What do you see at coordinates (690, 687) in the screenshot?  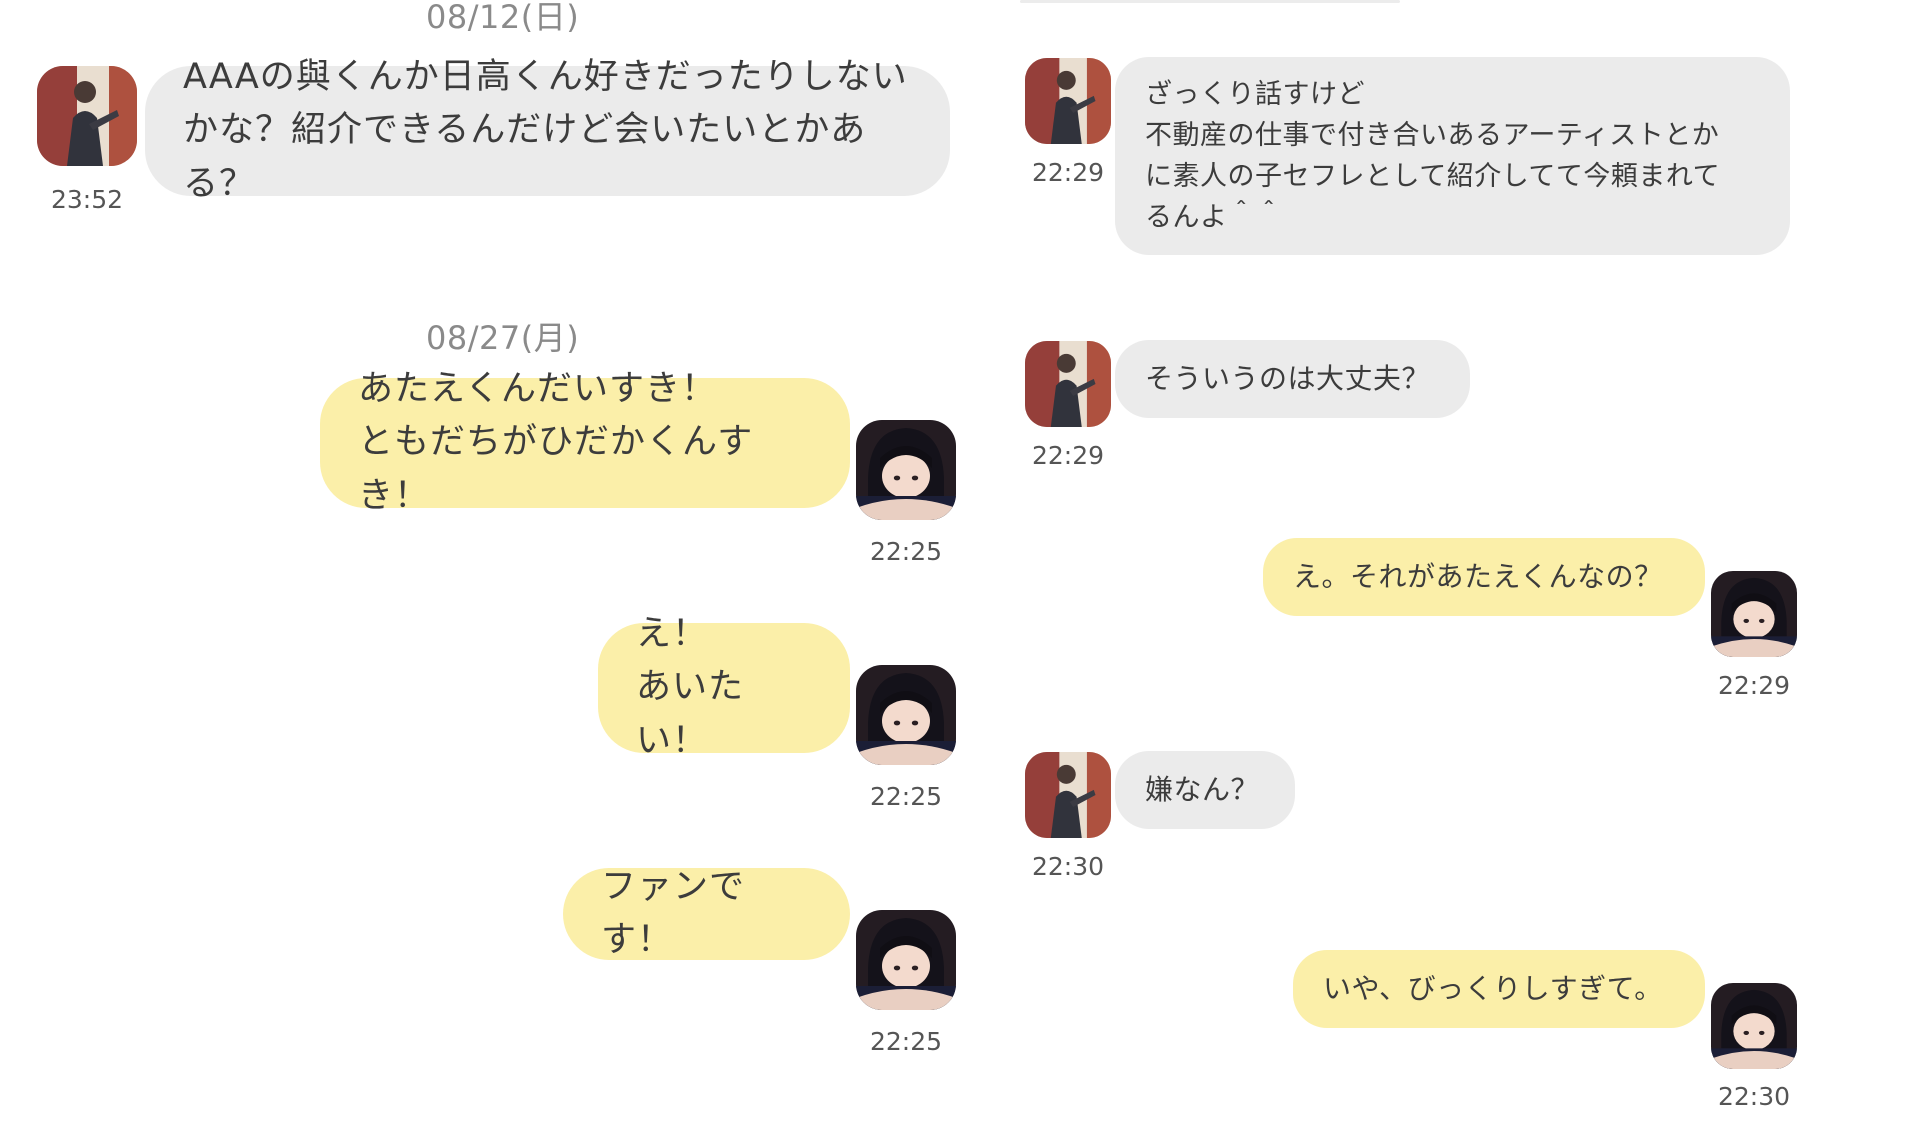 I see `message-text: え！ あいたい！` at bounding box center [690, 687].